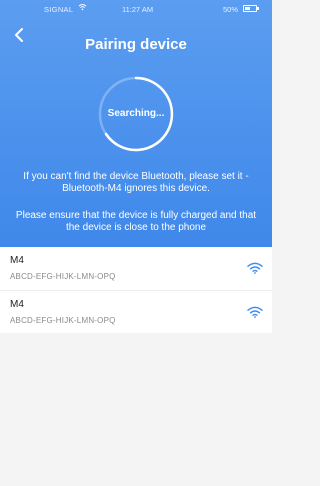 The height and width of the screenshot is (486, 320). What do you see at coordinates (231, 9) in the screenshot?
I see `battery-percent: 50%` at bounding box center [231, 9].